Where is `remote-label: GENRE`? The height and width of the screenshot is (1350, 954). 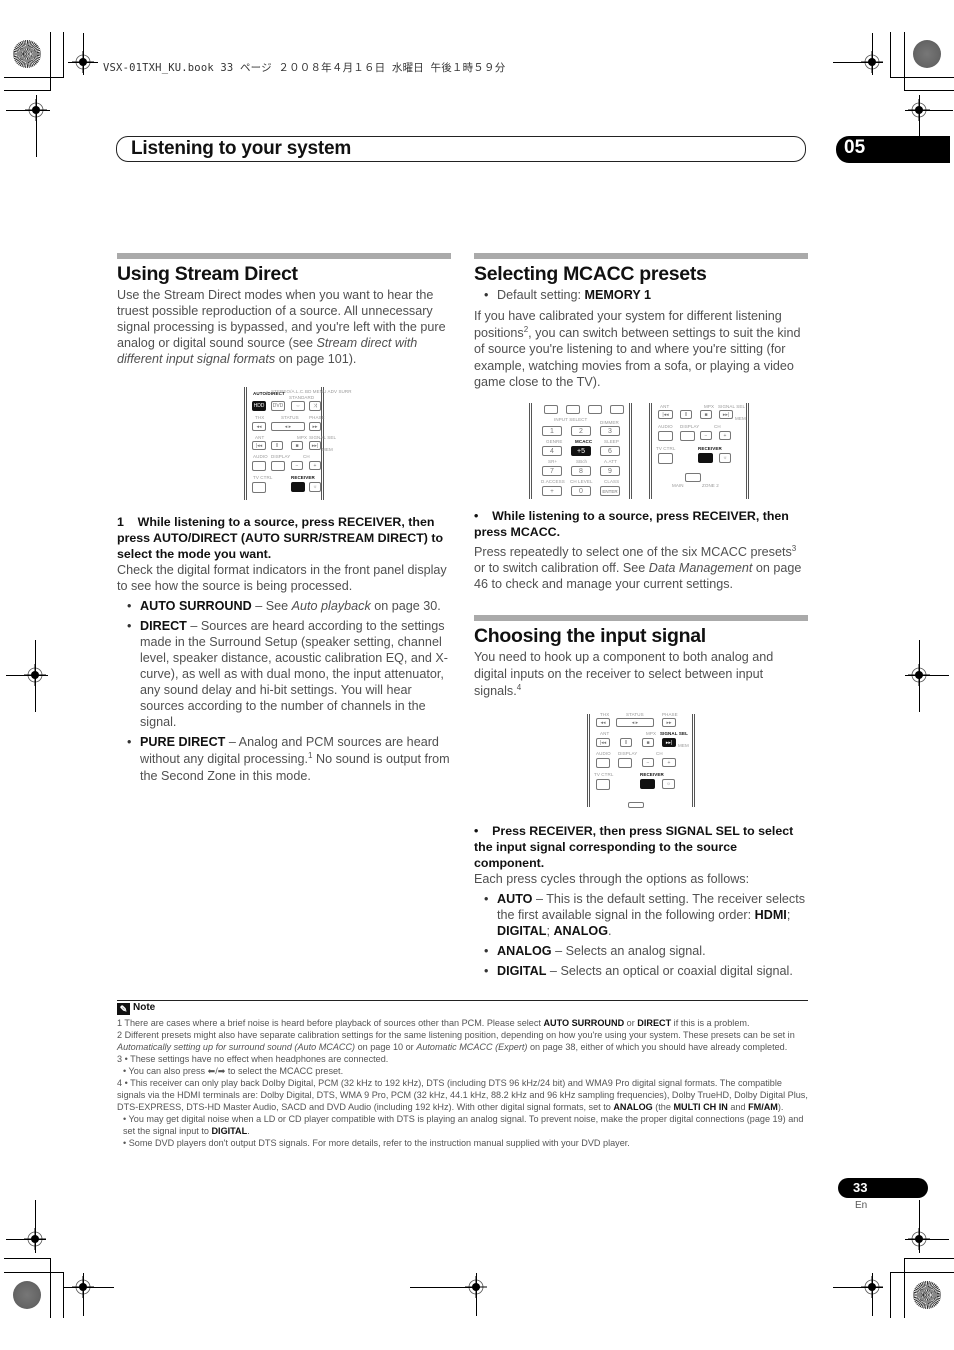 remote-label: GENRE is located at coordinates (554, 441).